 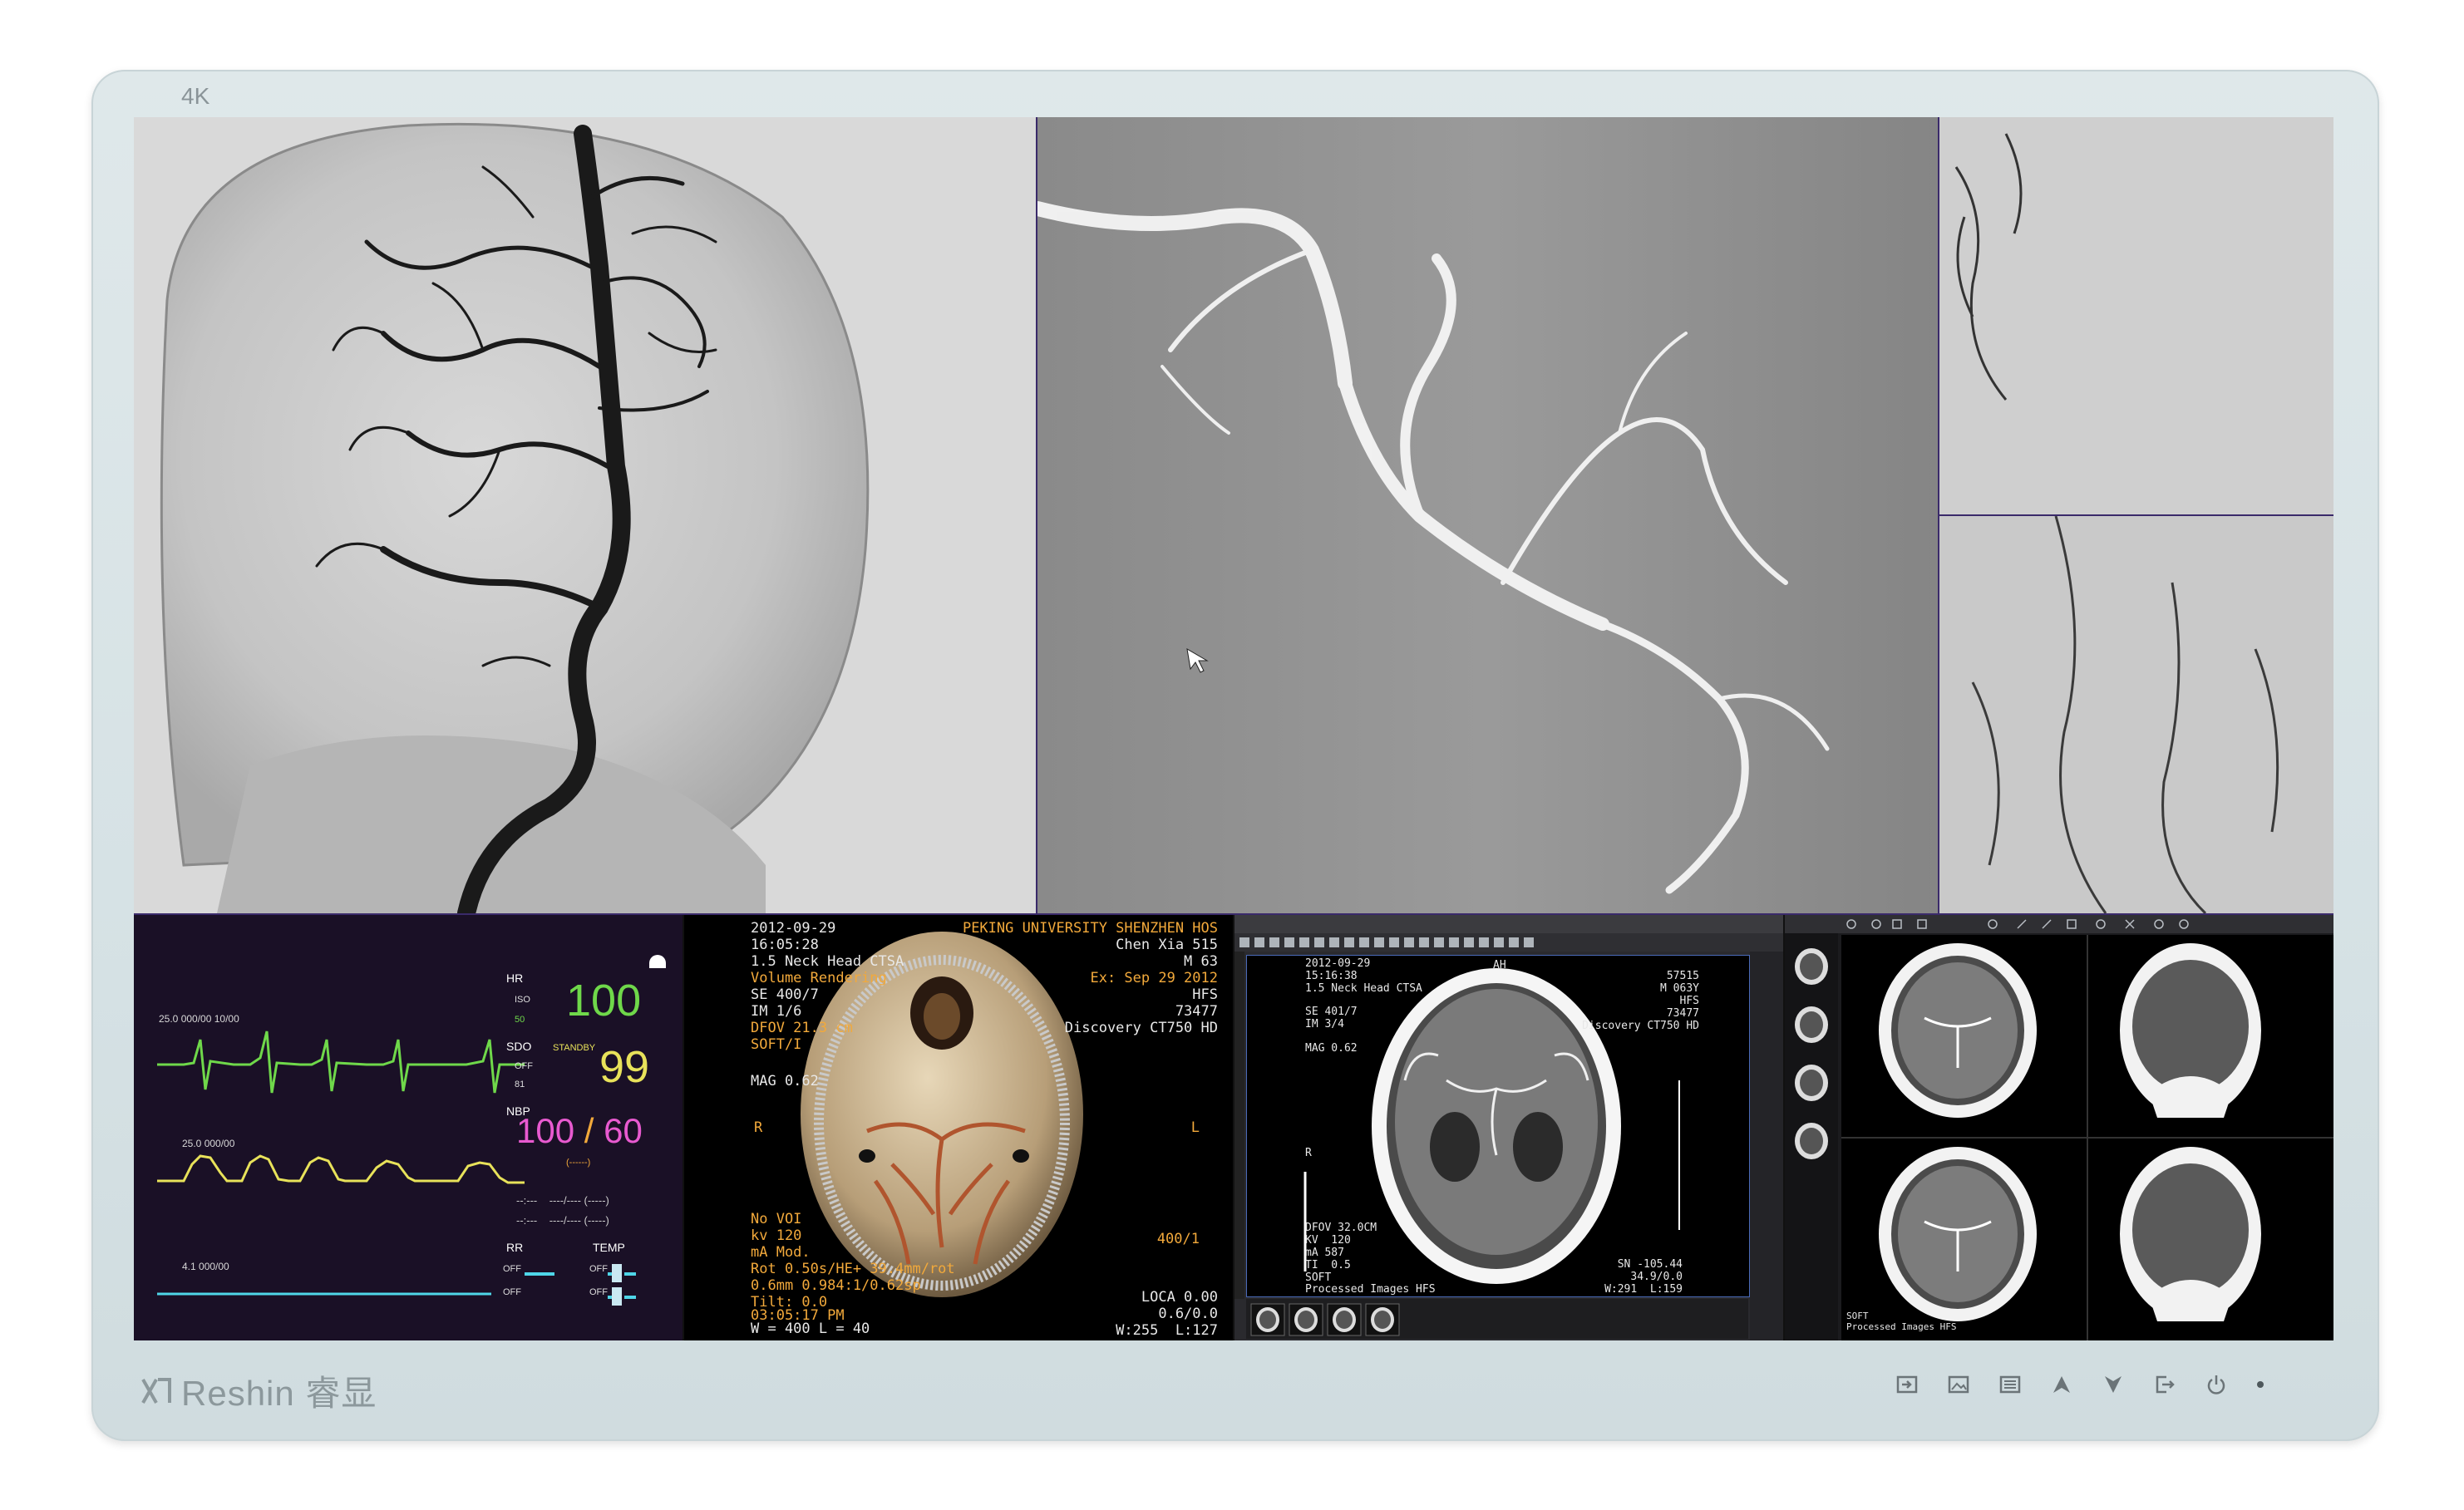 I want to click on sdo-status: STANDBY, so click(x=574, y=1048).